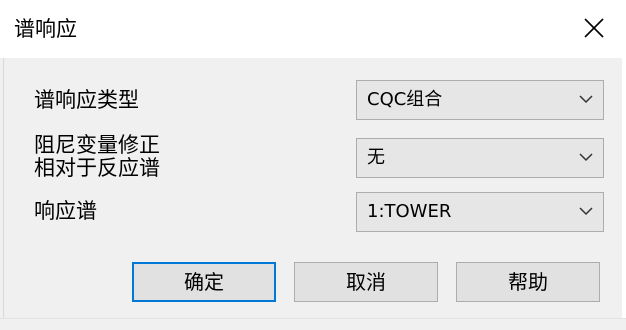  What do you see at coordinates (204, 282) in the screenshot?
I see `ok-button: 确定` at bounding box center [204, 282].